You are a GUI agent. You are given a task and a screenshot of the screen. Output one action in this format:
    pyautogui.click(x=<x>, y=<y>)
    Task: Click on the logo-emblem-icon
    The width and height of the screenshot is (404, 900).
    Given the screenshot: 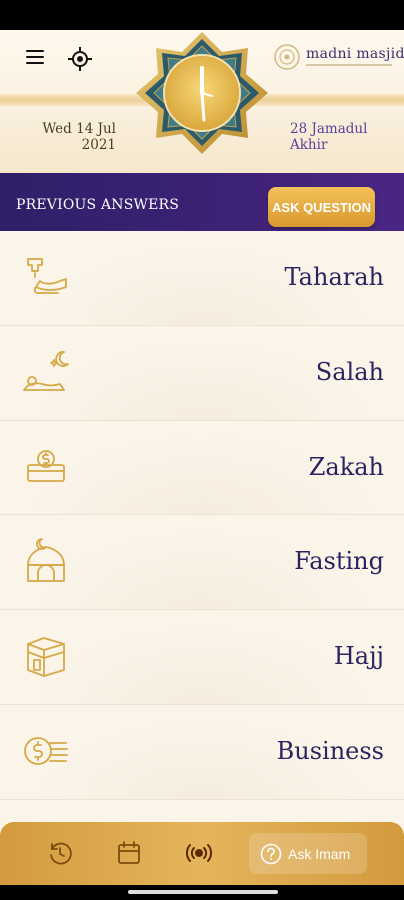 What is the action you would take?
    pyautogui.click(x=287, y=57)
    